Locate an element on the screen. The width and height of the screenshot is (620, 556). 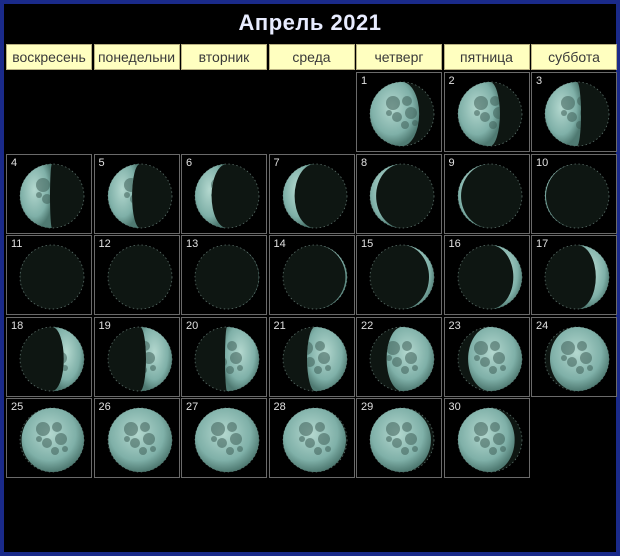
calendar-day-cell: 1 is located at coordinates (399, 112).